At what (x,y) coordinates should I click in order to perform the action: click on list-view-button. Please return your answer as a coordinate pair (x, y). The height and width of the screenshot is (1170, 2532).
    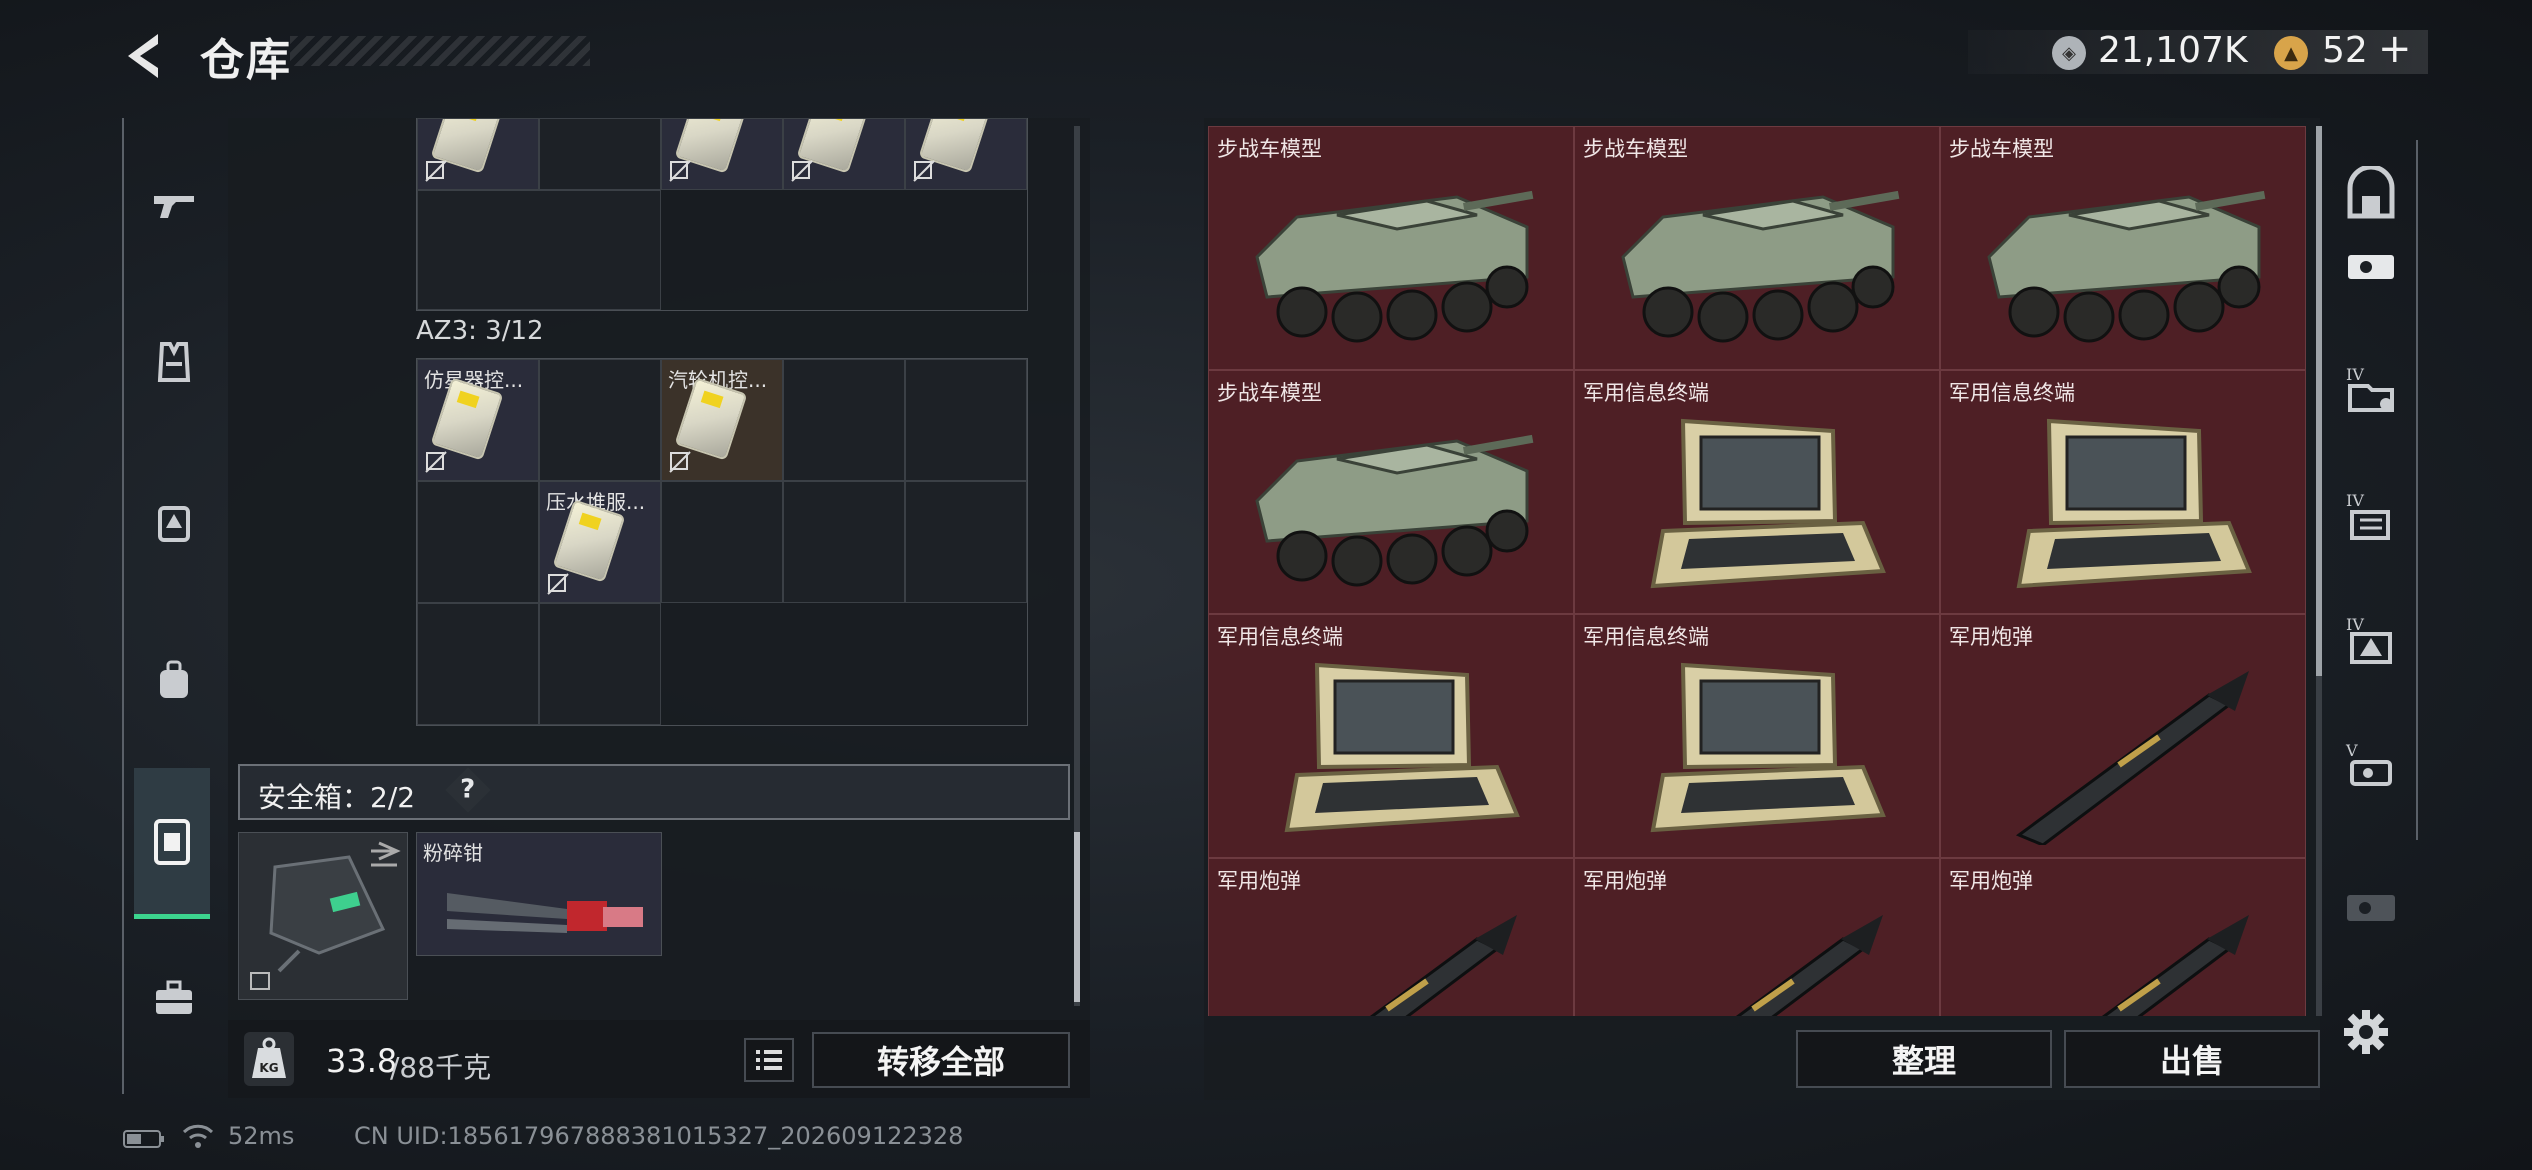
    Looking at the image, I should click on (769, 1060).